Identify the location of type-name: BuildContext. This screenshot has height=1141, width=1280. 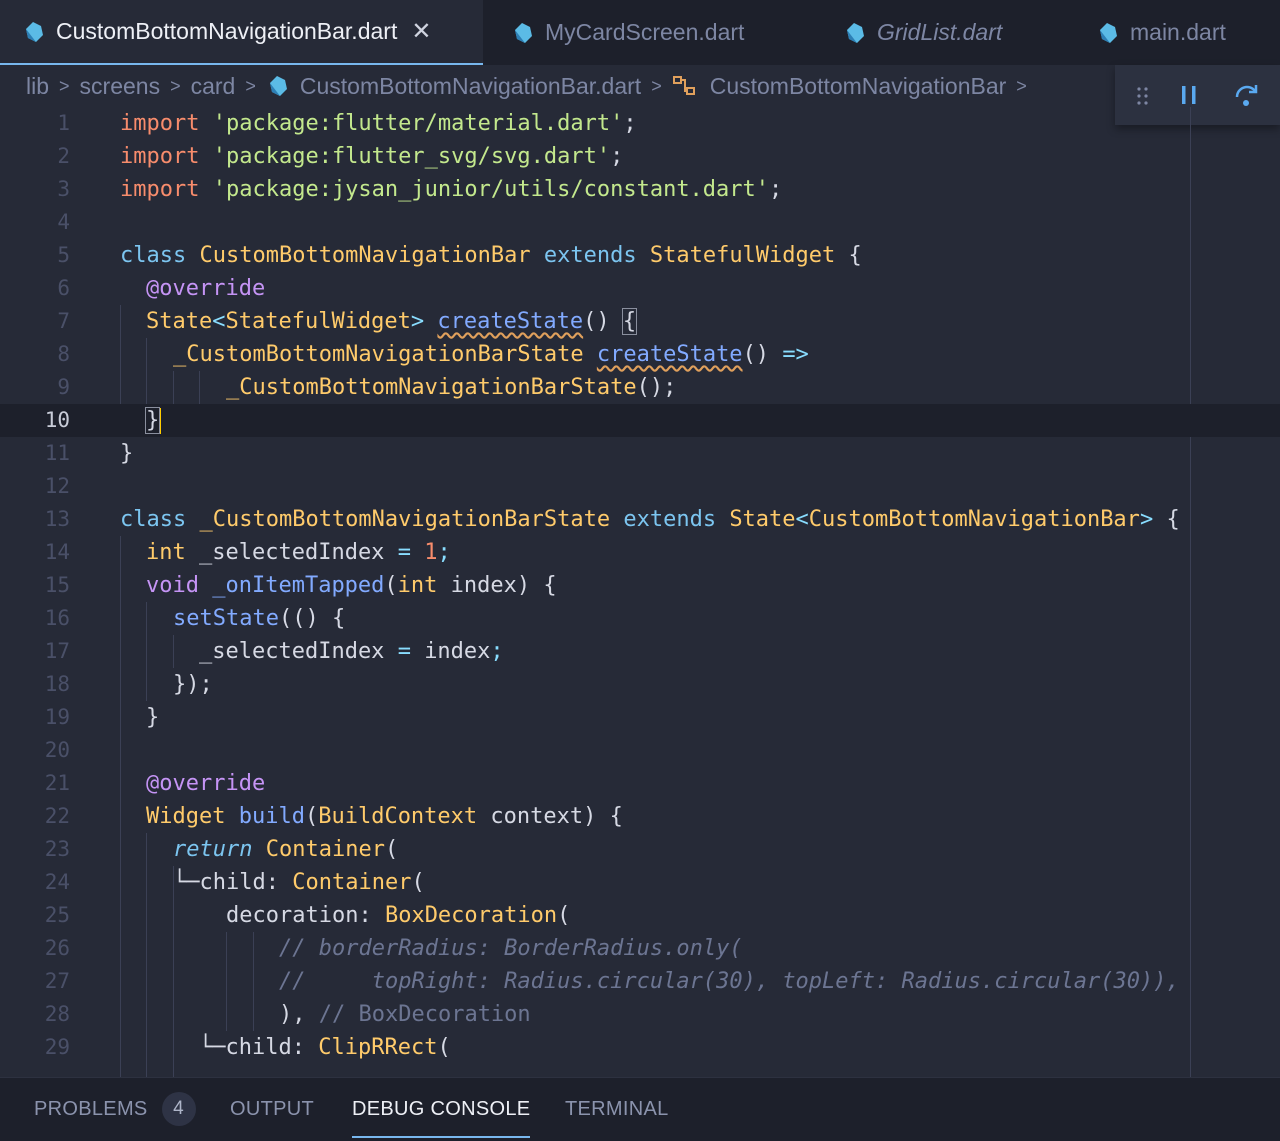
(398, 816).